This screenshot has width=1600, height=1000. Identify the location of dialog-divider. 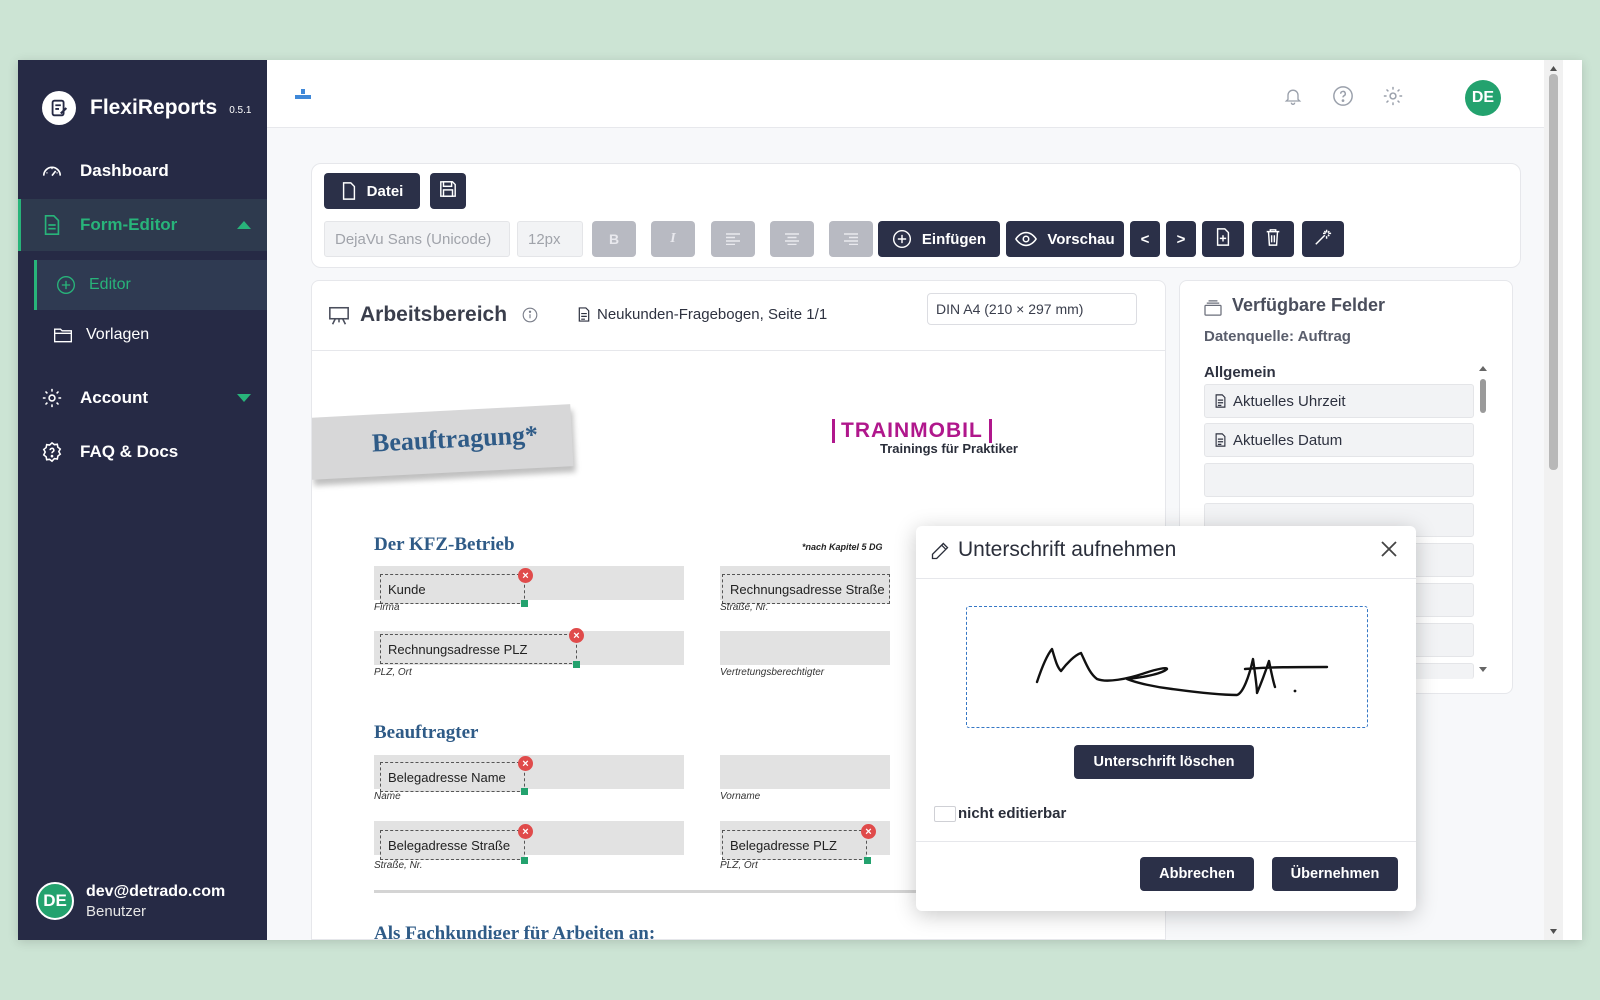
(1166, 578).